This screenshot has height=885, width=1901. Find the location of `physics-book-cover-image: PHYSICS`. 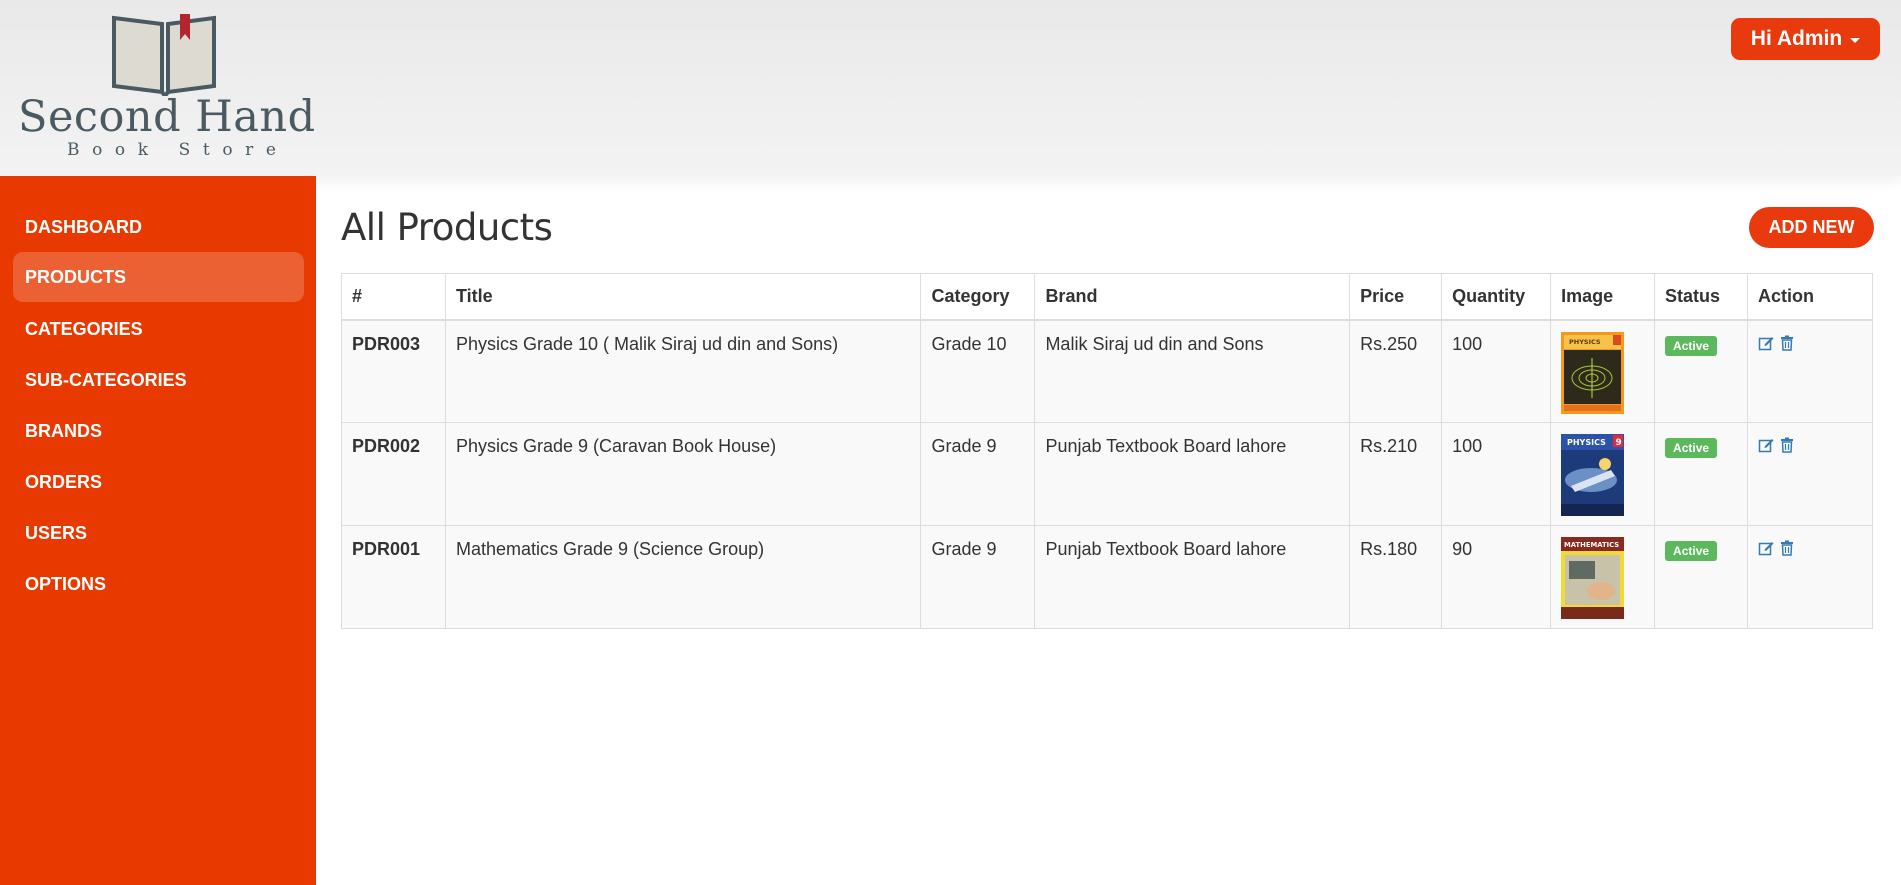

physics-book-cover-image: PHYSICS is located at coordinates (1593, 372).